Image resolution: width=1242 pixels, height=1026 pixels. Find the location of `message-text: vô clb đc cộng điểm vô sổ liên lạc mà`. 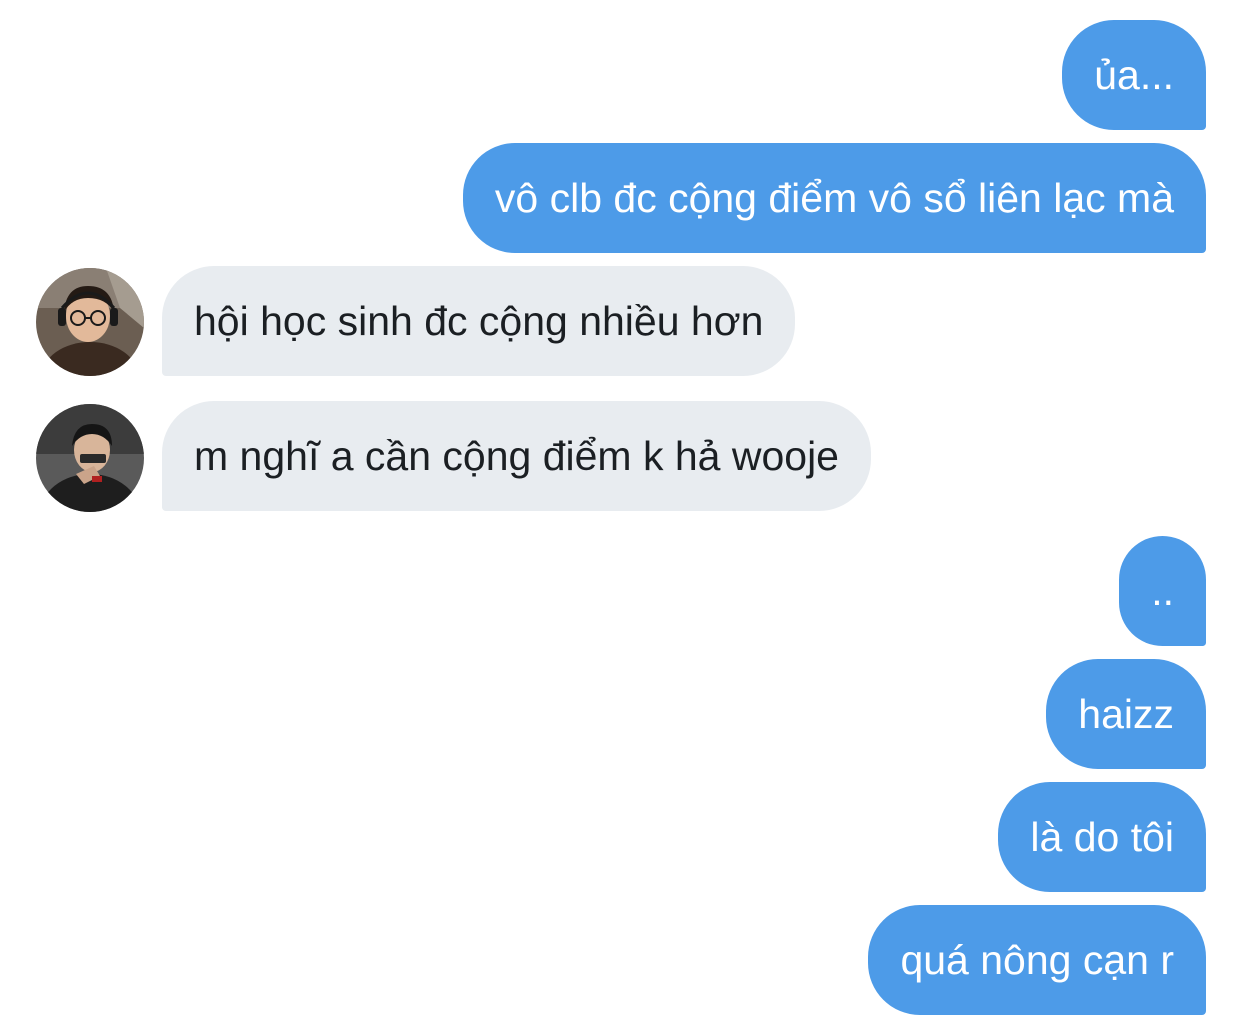

message-text: vô clb đc cộng điểm vô sổ liên lạc mà is located at coordinates (834, 197).